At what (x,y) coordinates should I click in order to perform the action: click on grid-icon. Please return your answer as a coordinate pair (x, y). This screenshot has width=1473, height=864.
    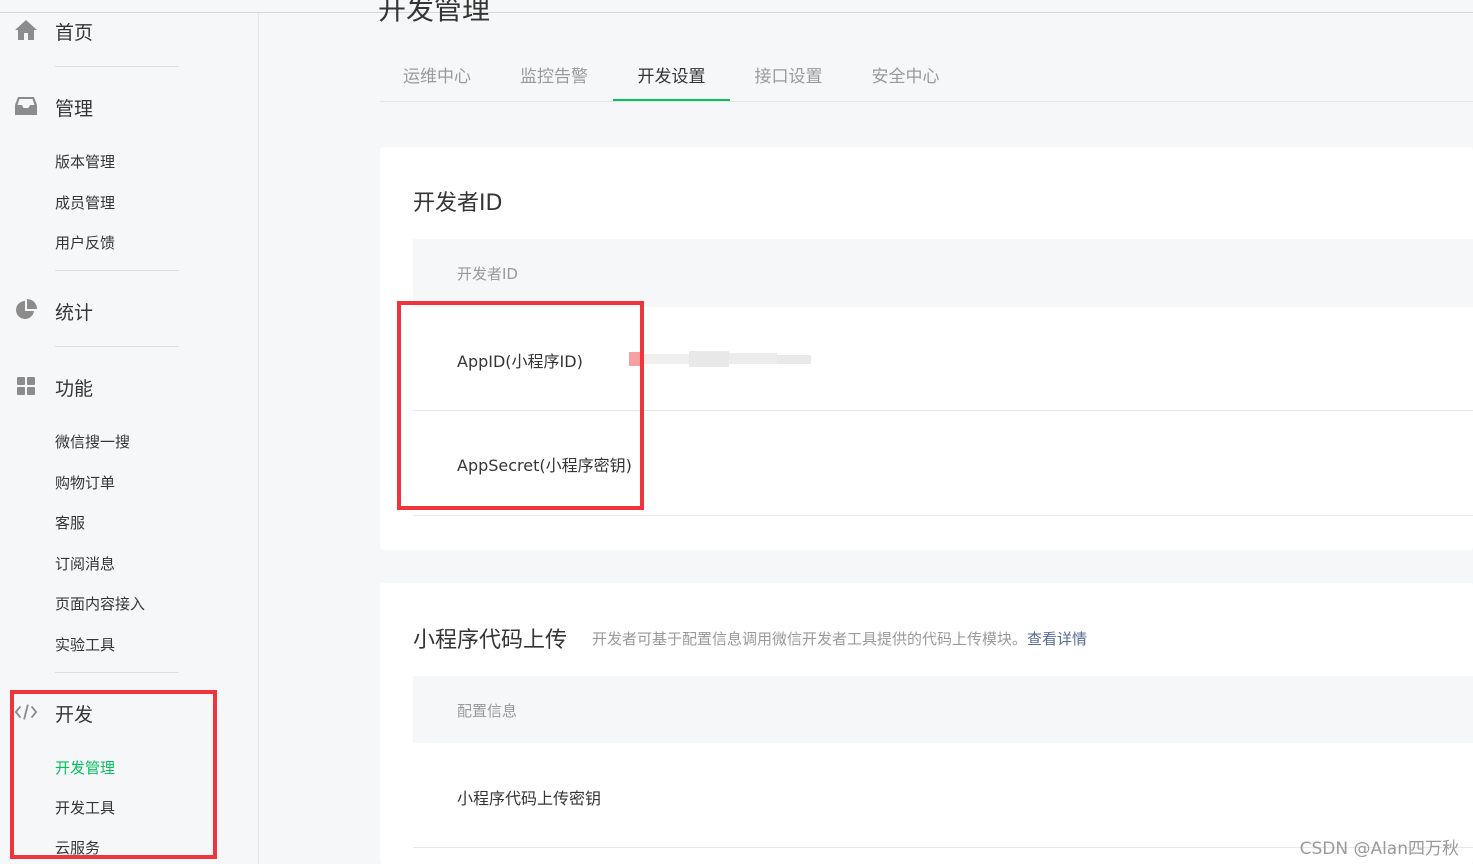
    Looking at the image, I should click on (26, 386).